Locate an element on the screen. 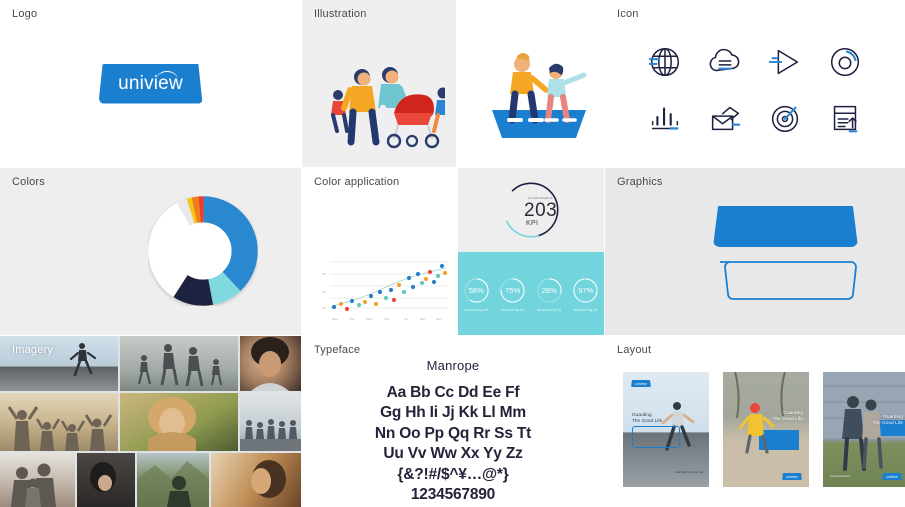  panel-illustration: Illustration is located at coordinates (453, 83).